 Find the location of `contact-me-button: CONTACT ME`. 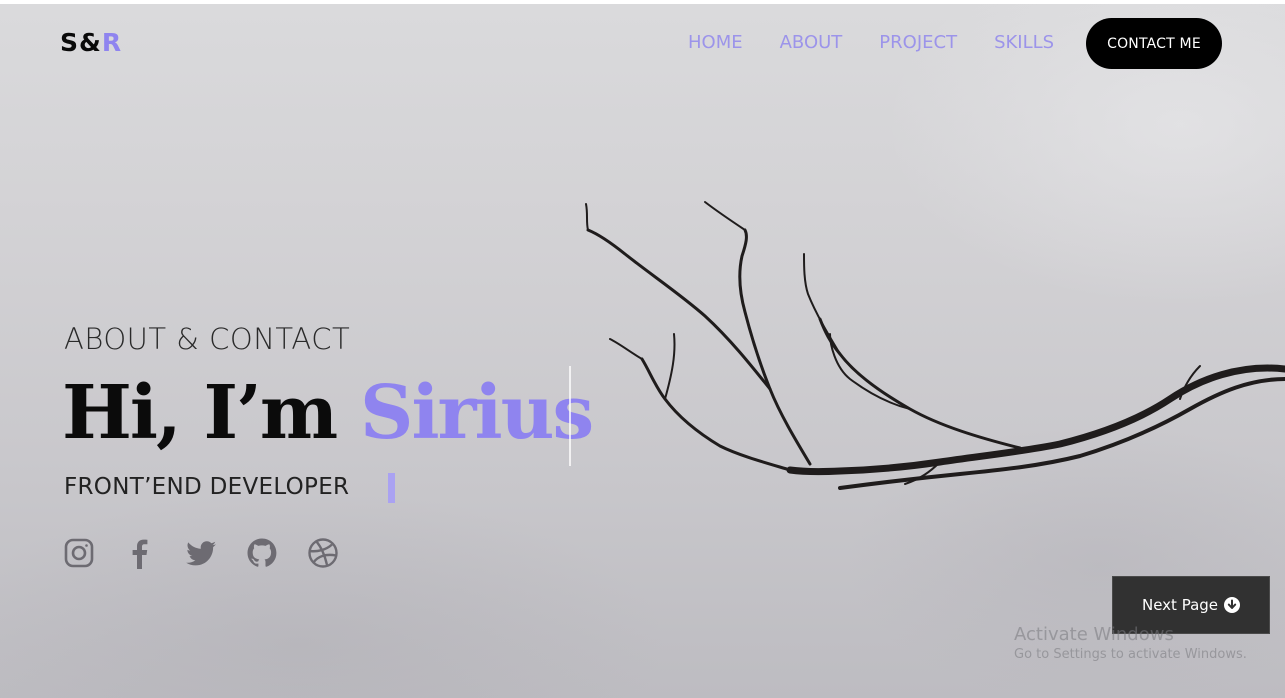

contact-me-button: CONTACT ME is located at coordinates (1154, 43).